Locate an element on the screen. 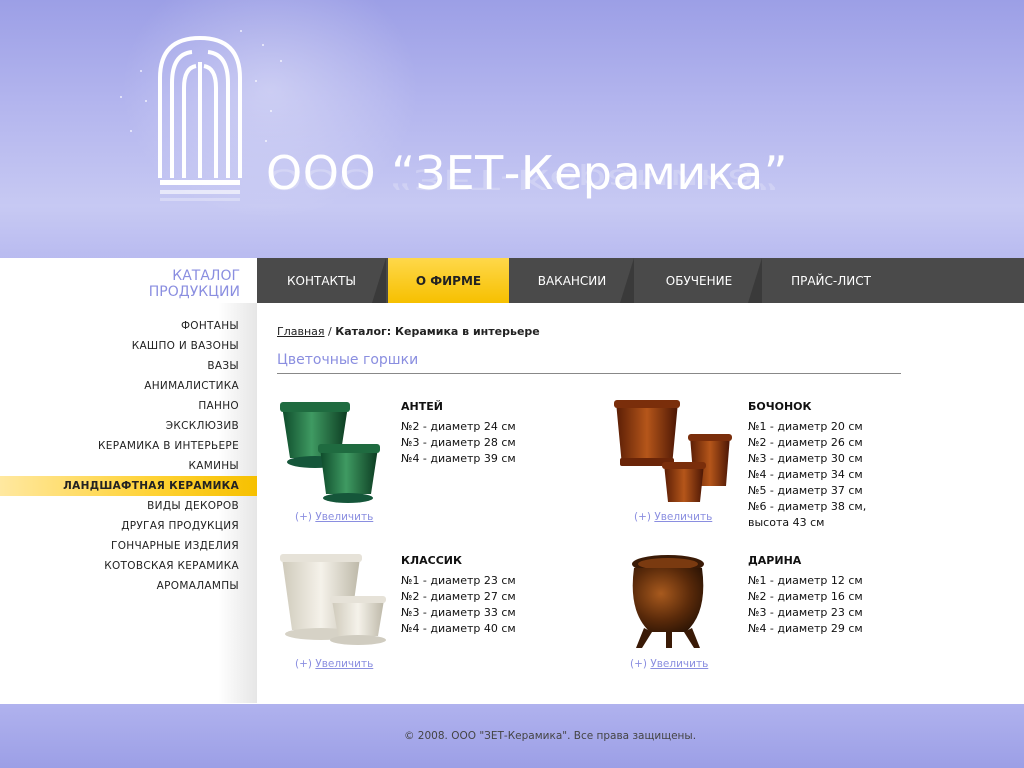  page-title: Цветочные горшки is located at coordinates (348, 360).